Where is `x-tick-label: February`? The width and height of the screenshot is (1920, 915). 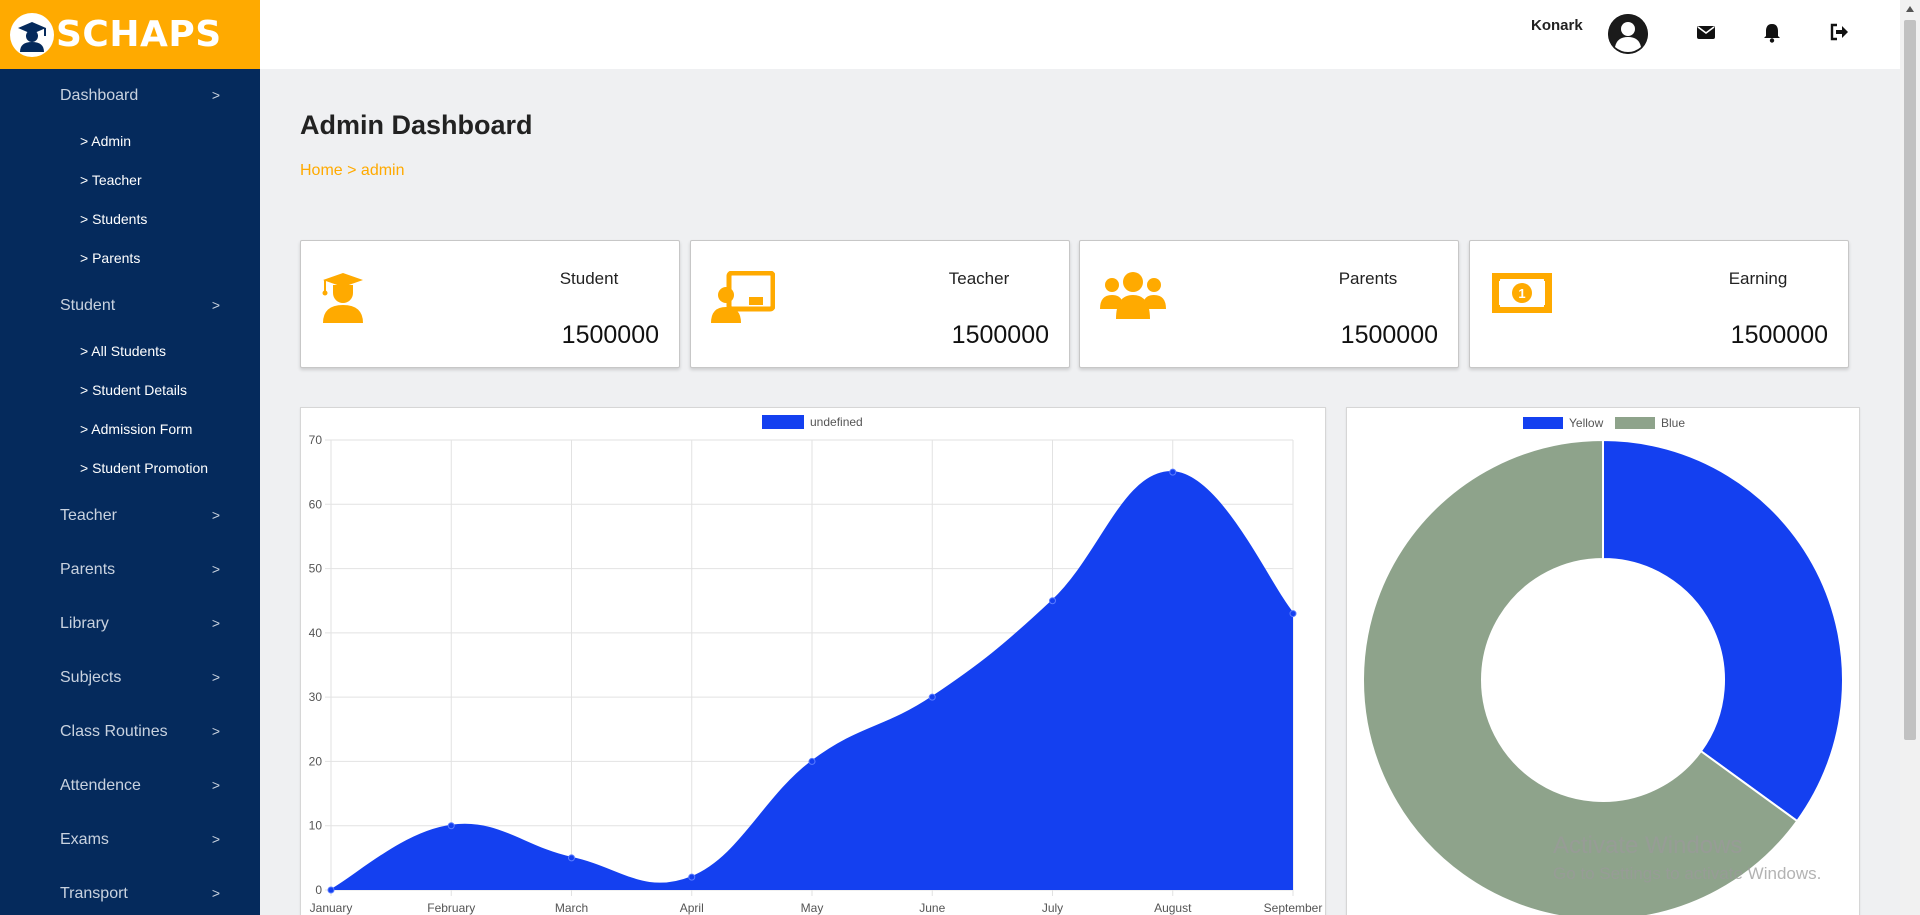
x-tick-label: February is located at coordinates (451, 908).